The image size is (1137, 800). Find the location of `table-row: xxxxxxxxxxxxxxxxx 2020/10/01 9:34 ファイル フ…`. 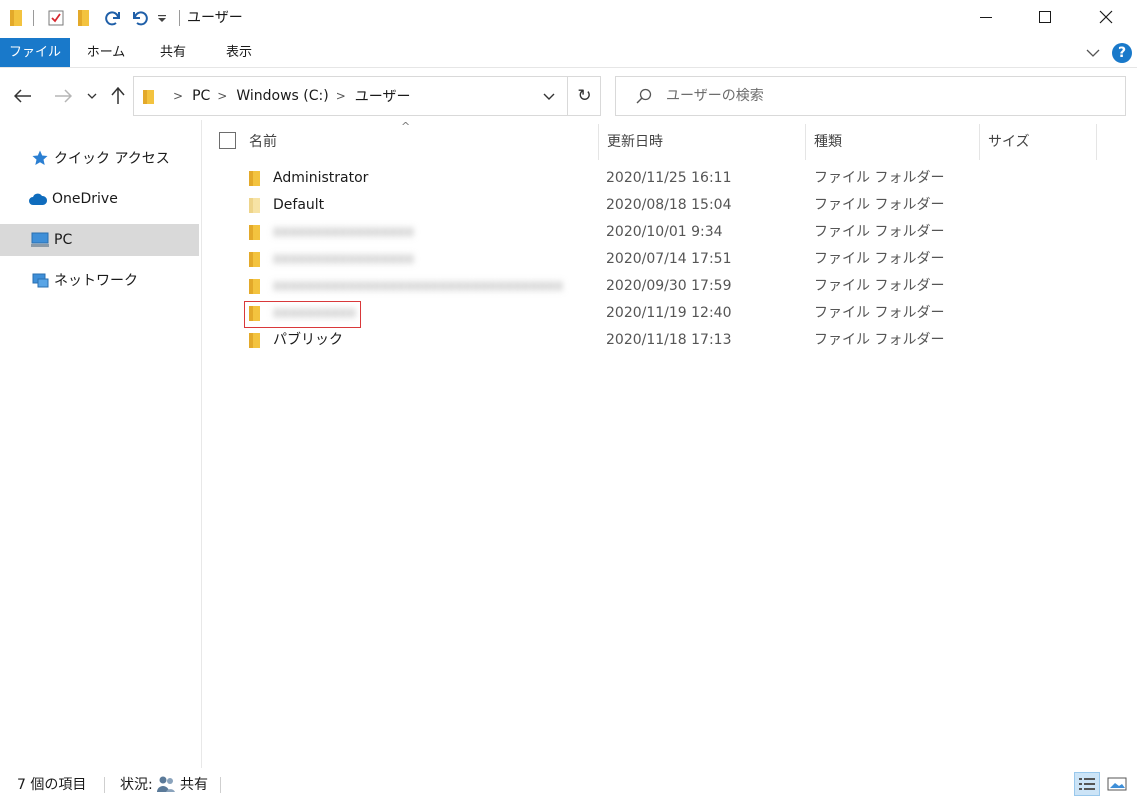

table-row: xxxxxxxxxxxxxxxxx 2020/10/01 9:34 ファイル フ… is located at coordinates (670, 232).